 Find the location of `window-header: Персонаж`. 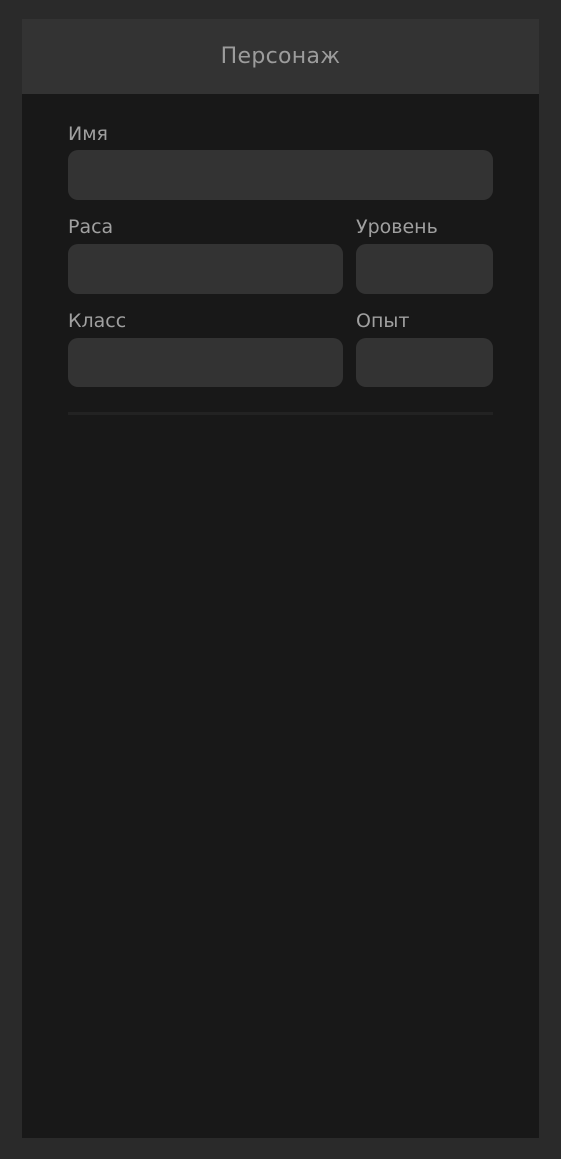

window-header: Персонаж is located at coordinates (280, 56).